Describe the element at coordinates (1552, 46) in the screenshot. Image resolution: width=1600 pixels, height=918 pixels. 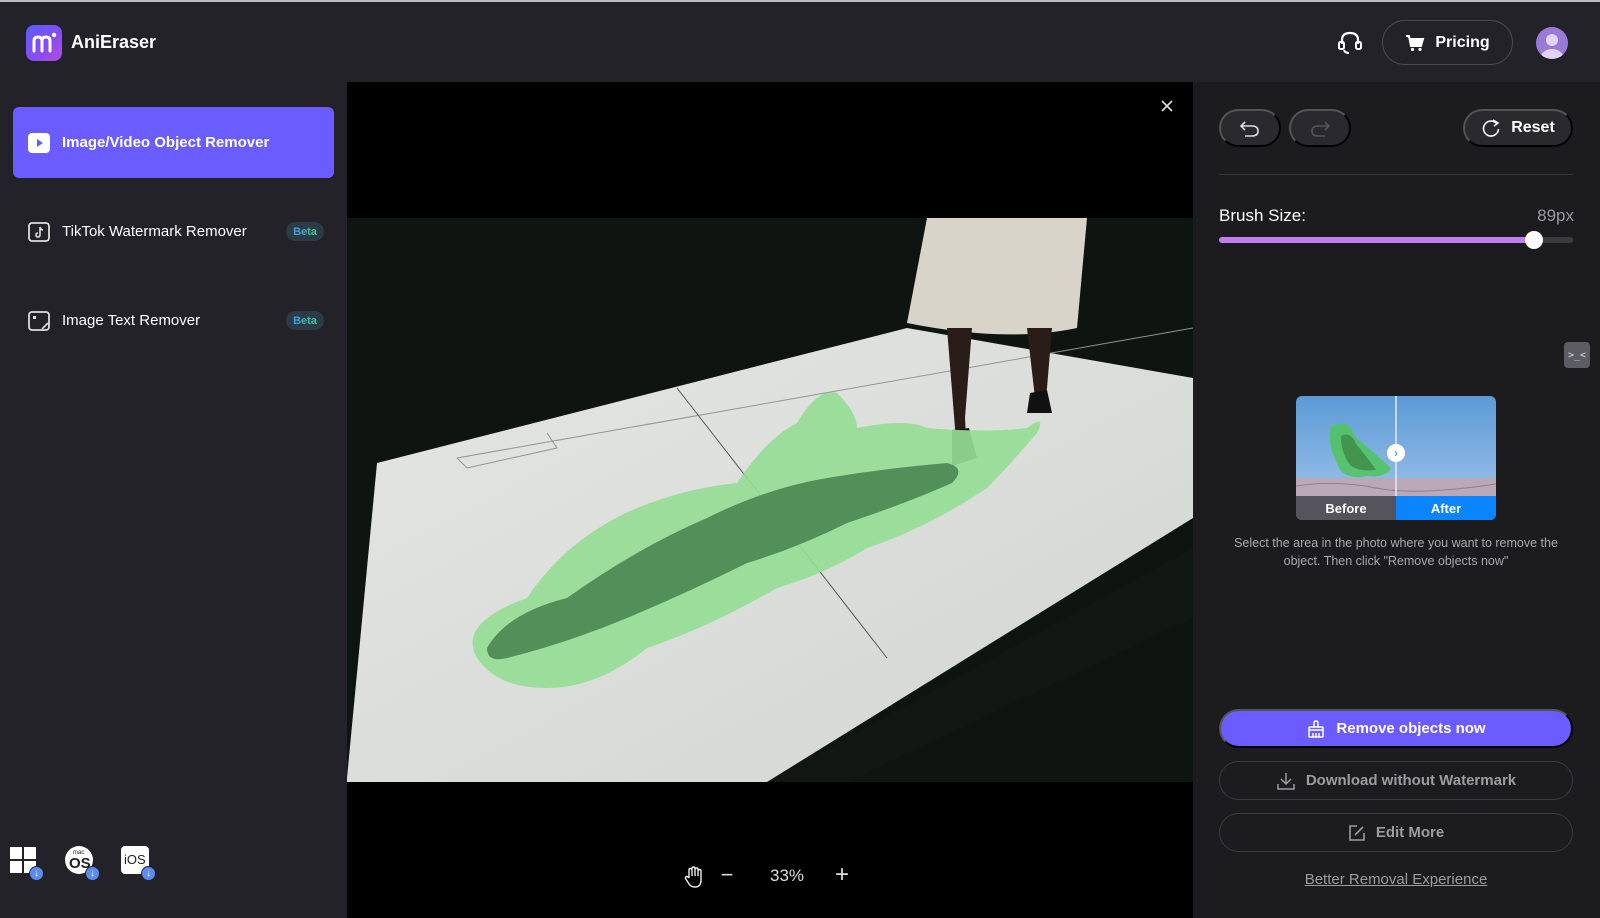
I see `user-avatar-icon` at that location.